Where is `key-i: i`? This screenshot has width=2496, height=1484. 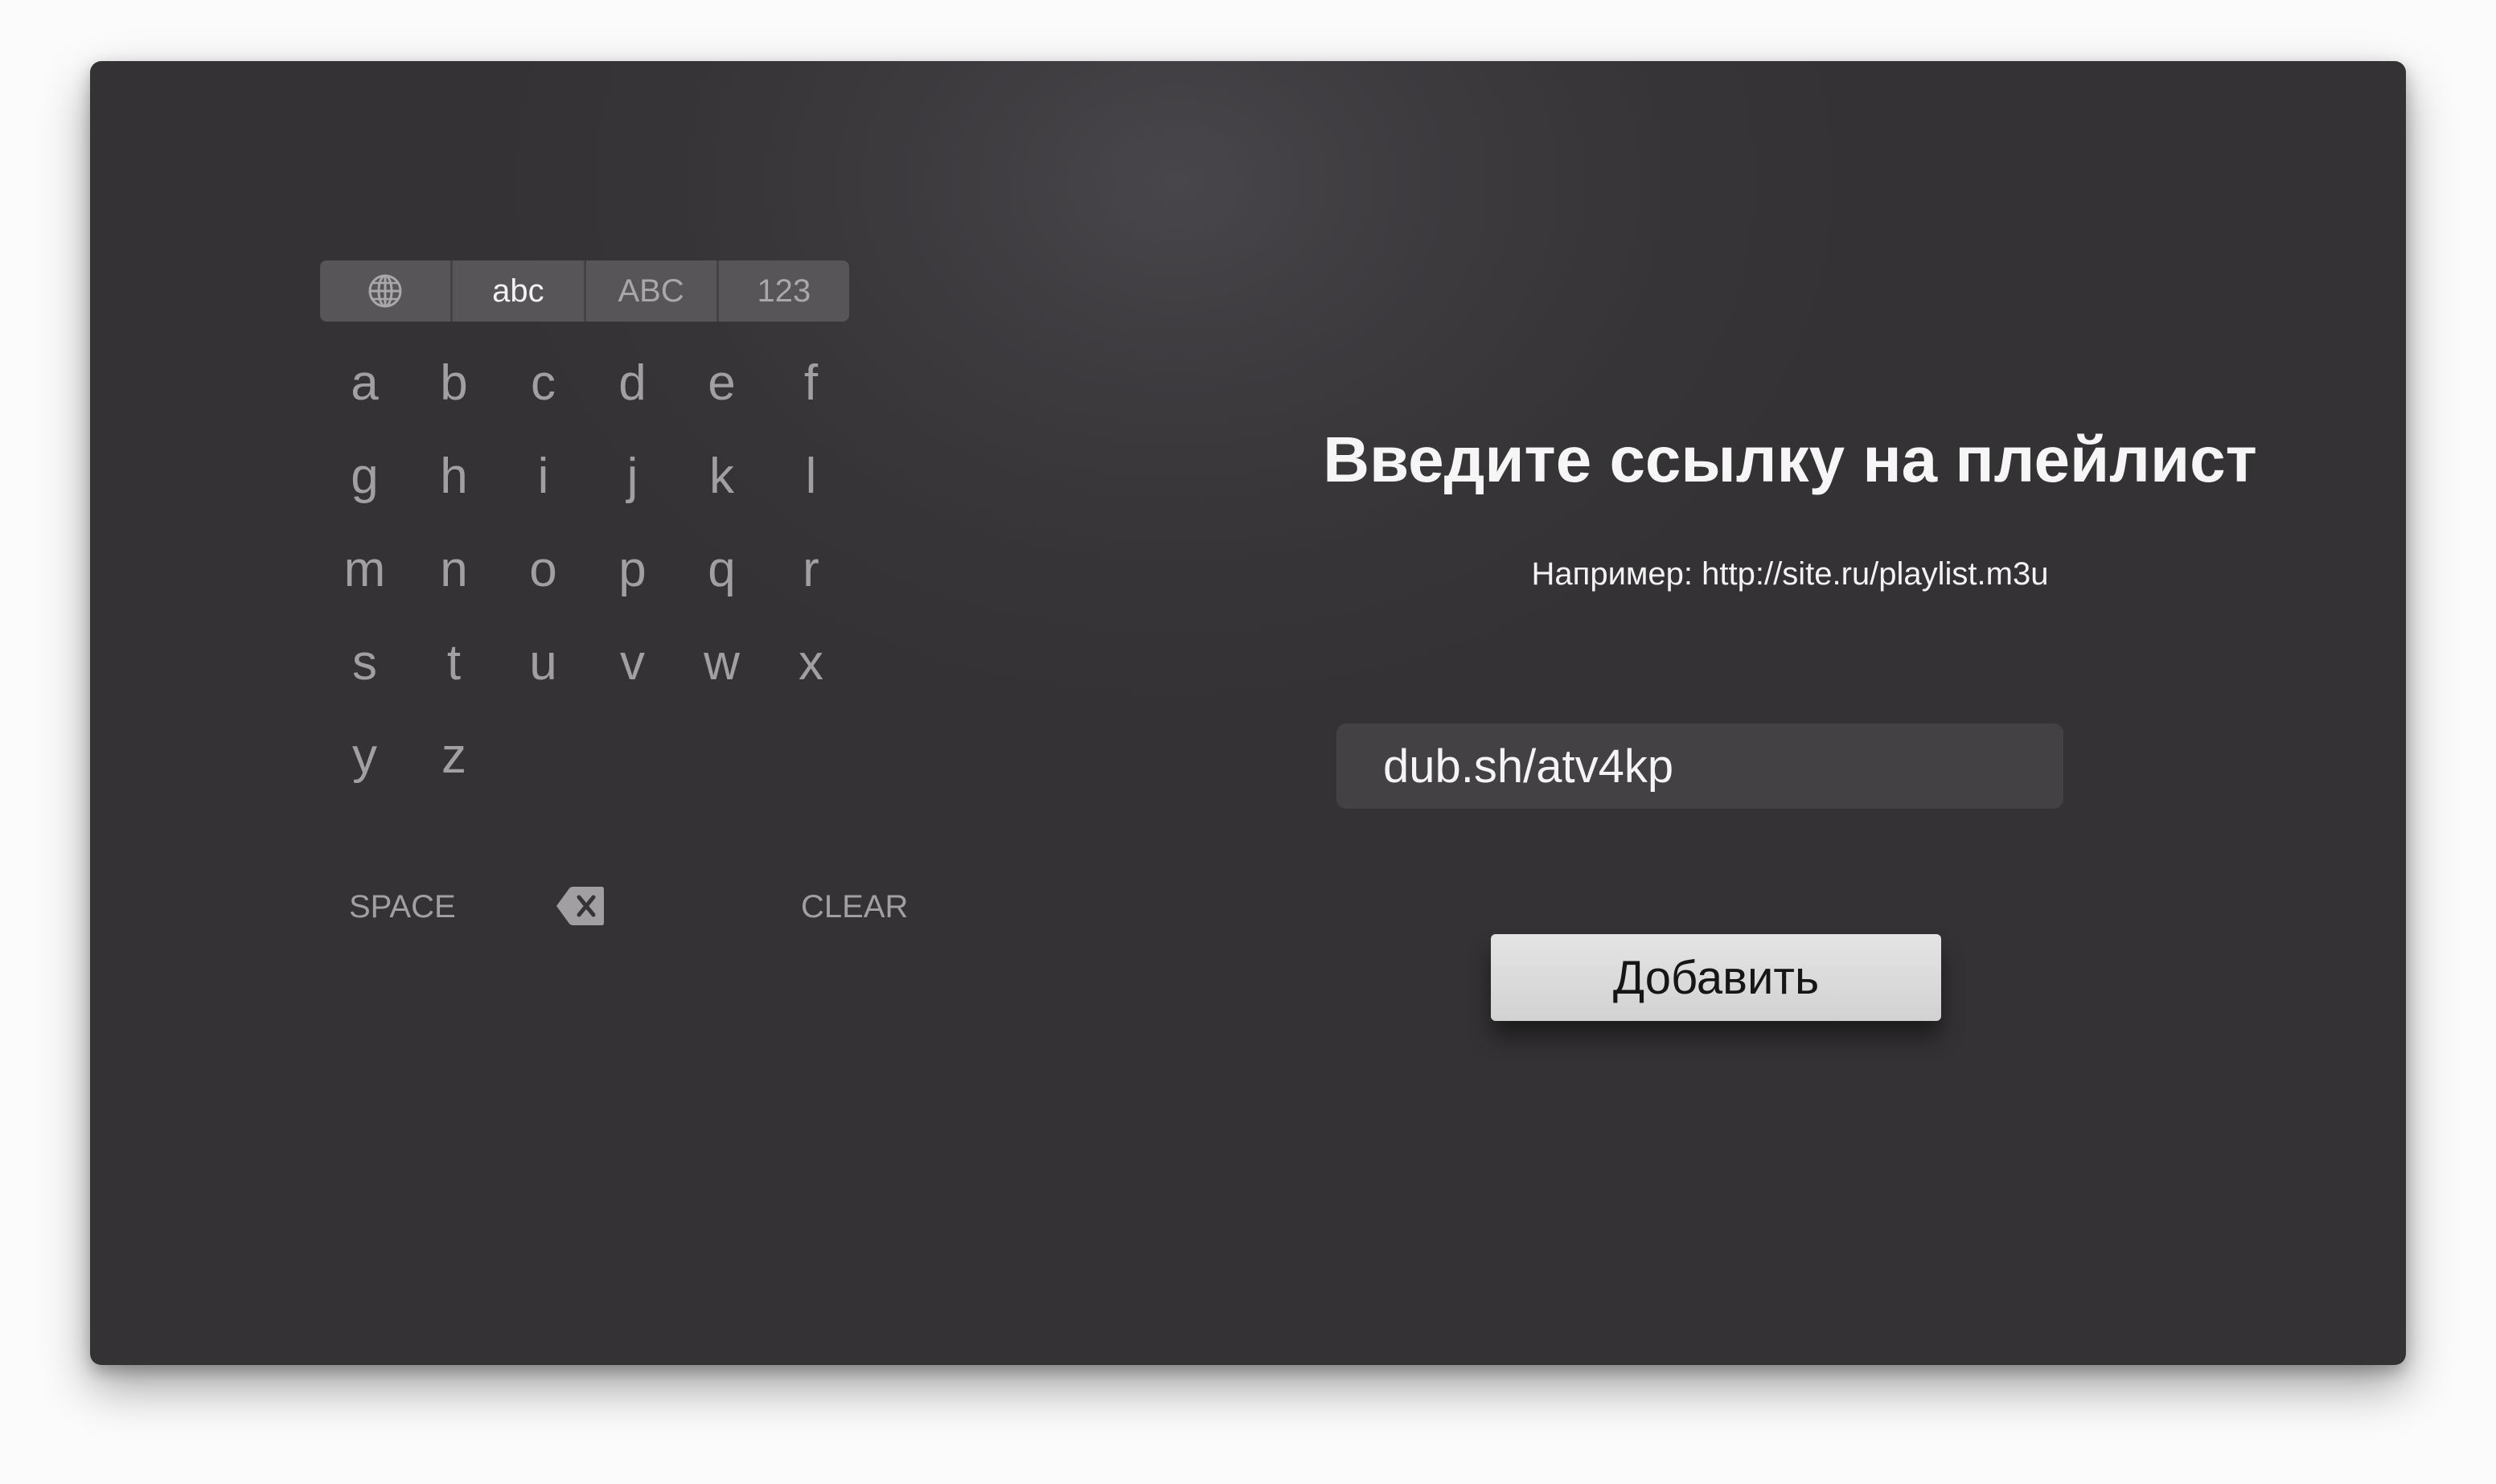 key-i: i is located at coordinates (543, 496).